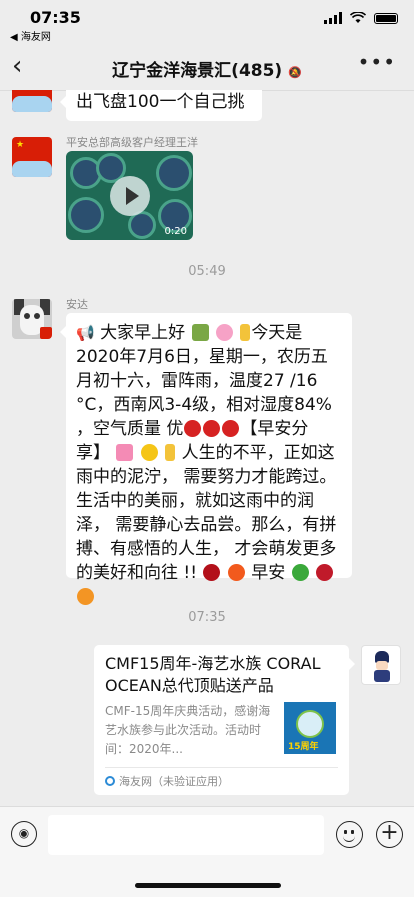  Describe the element at coordinates (213, 674) in the screenshot. I see `link-card-title: CMF15周年-海艺水族 CORAL OCEAN总代顶贴送产品` at that location.